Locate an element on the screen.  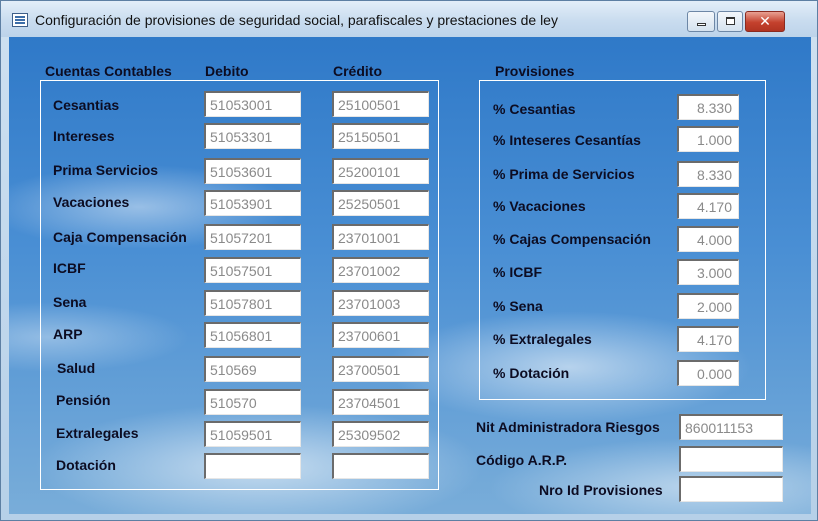
debit-field-intereses: 51053301 is located at coordinates (252, 136).